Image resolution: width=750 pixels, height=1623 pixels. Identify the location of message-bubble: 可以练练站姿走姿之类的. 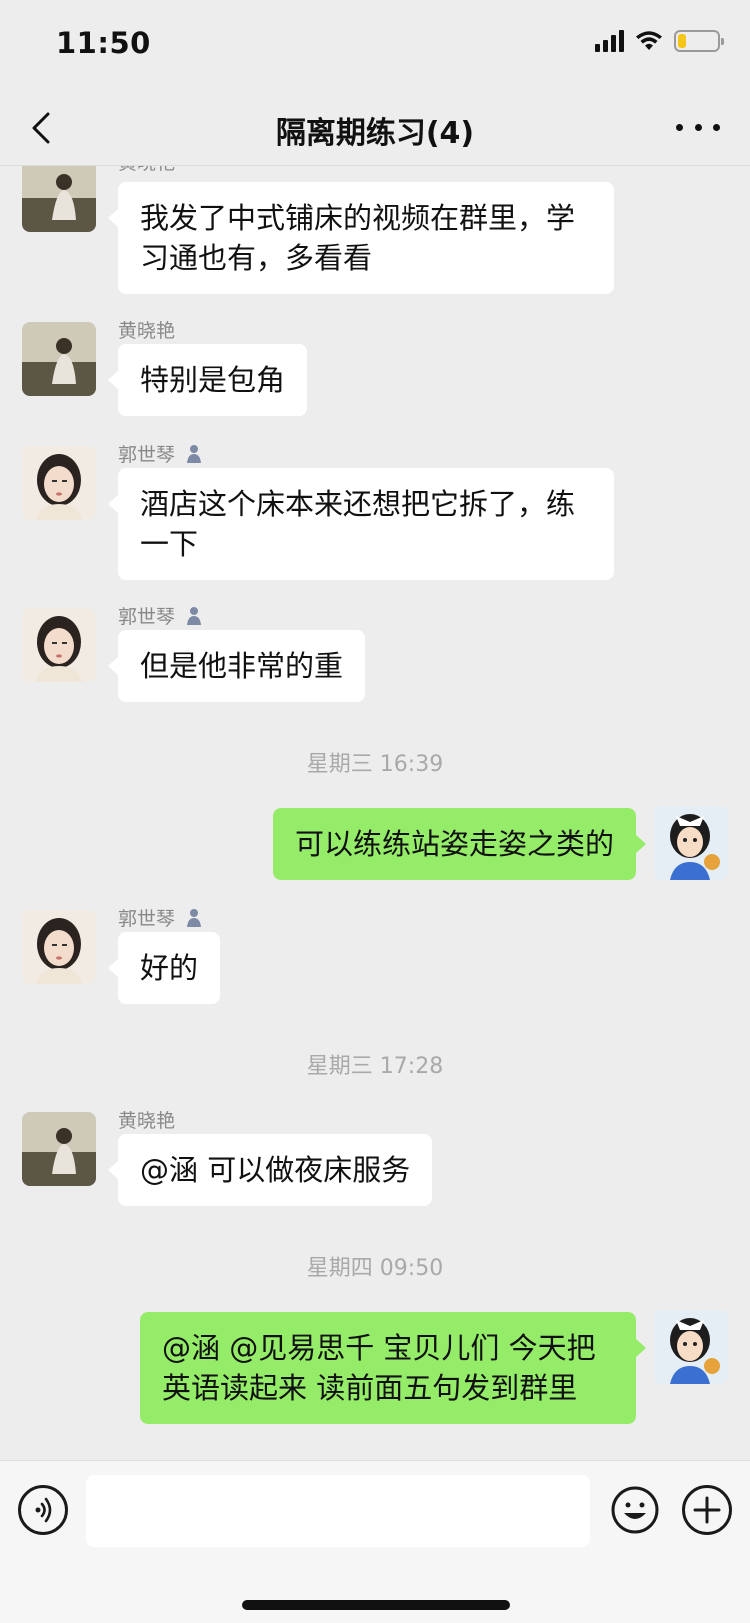
(459, 844).